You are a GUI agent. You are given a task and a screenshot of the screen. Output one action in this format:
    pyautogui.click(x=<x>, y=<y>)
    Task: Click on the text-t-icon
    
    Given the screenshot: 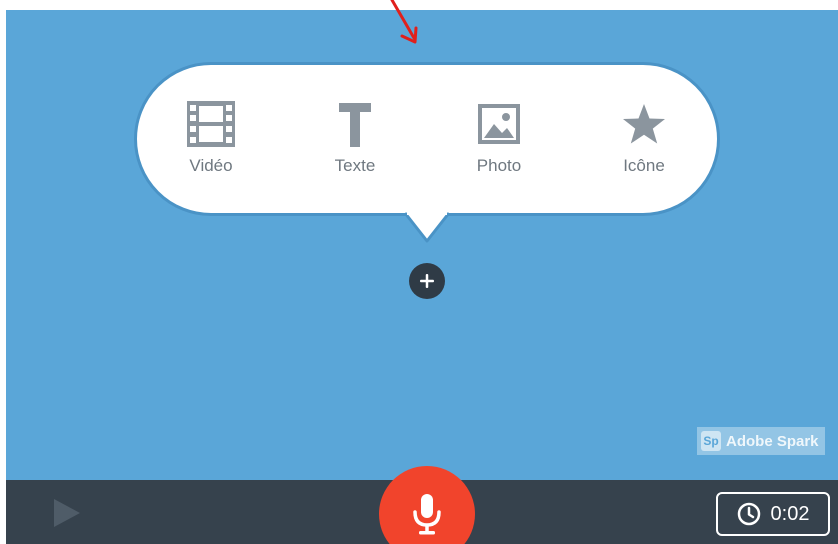 What is the action you would take?
    pyautogui.click(x=355, y=124)
    